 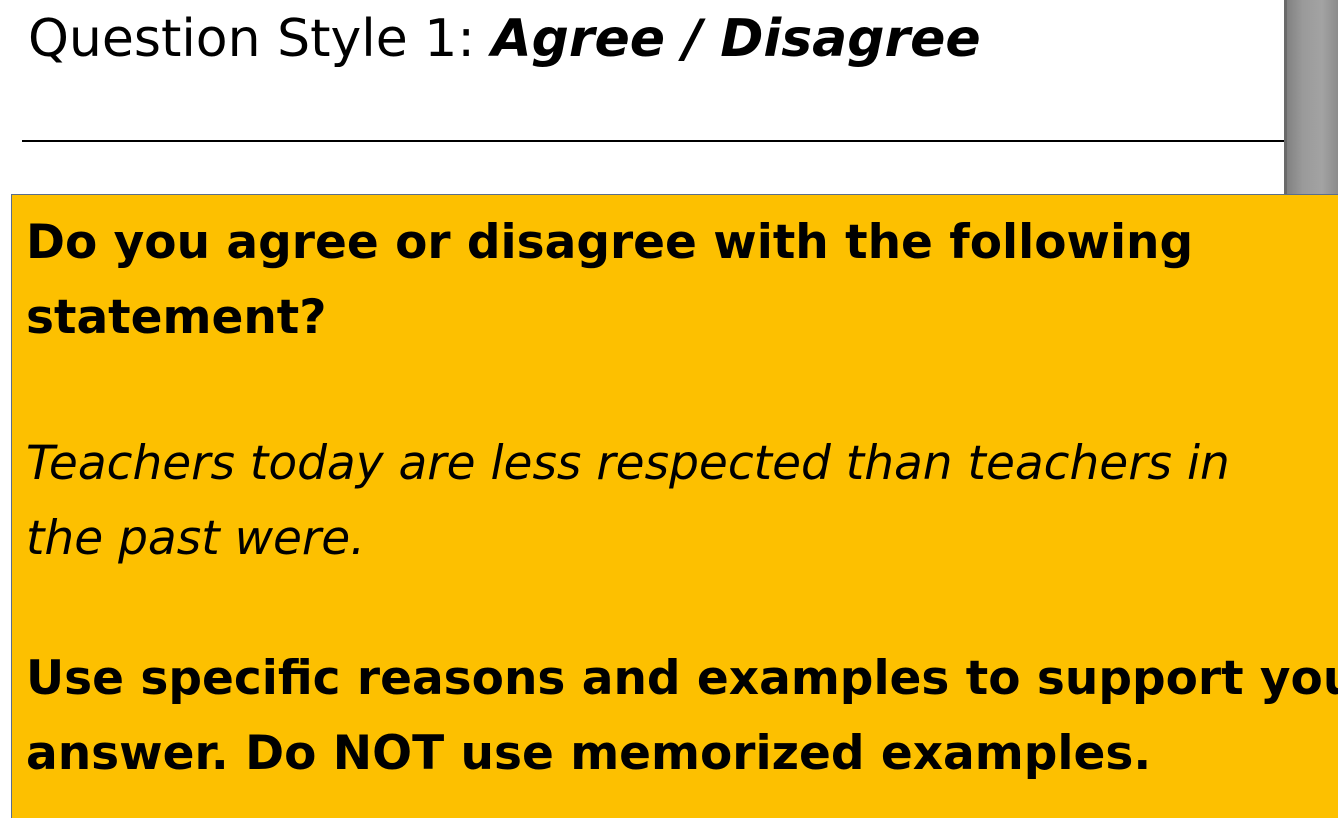 I want to click on slide-title: Question Style 1: Agree / Disagree, so click(x=504, y=39).